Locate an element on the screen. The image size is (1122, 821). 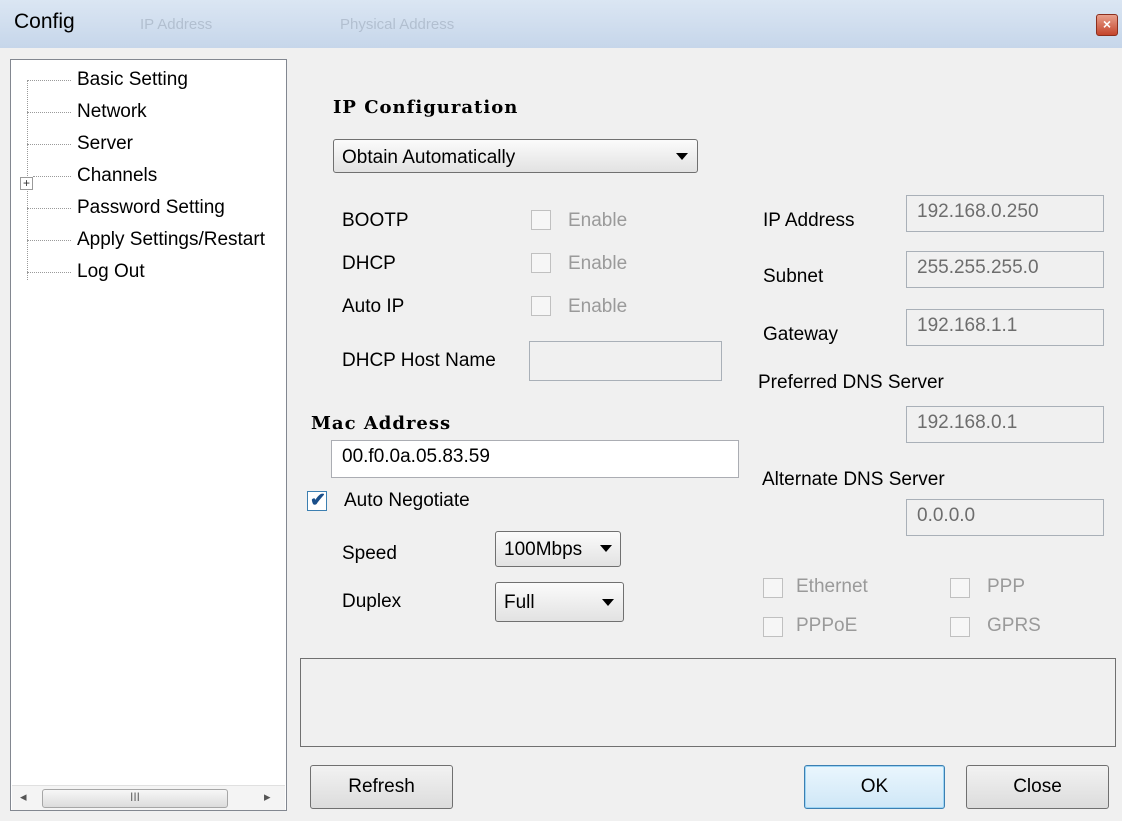
tree-item-basic-setting: Basic Setting is located at coordinates (146, 80).